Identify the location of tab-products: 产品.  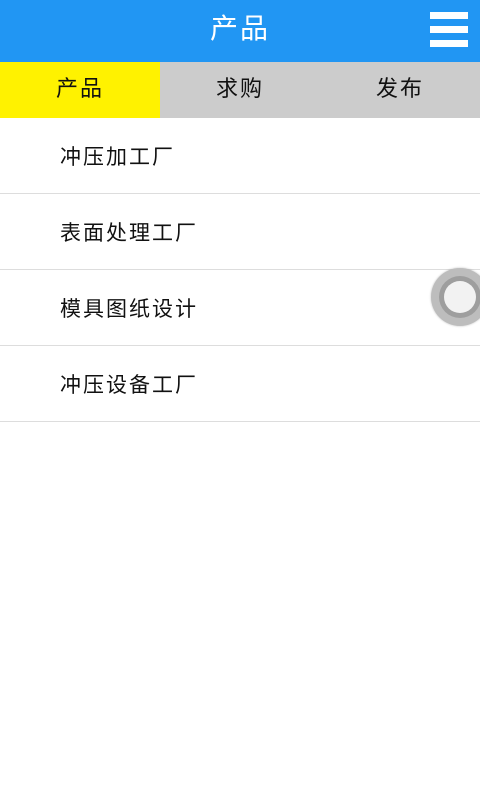
(80, 90).